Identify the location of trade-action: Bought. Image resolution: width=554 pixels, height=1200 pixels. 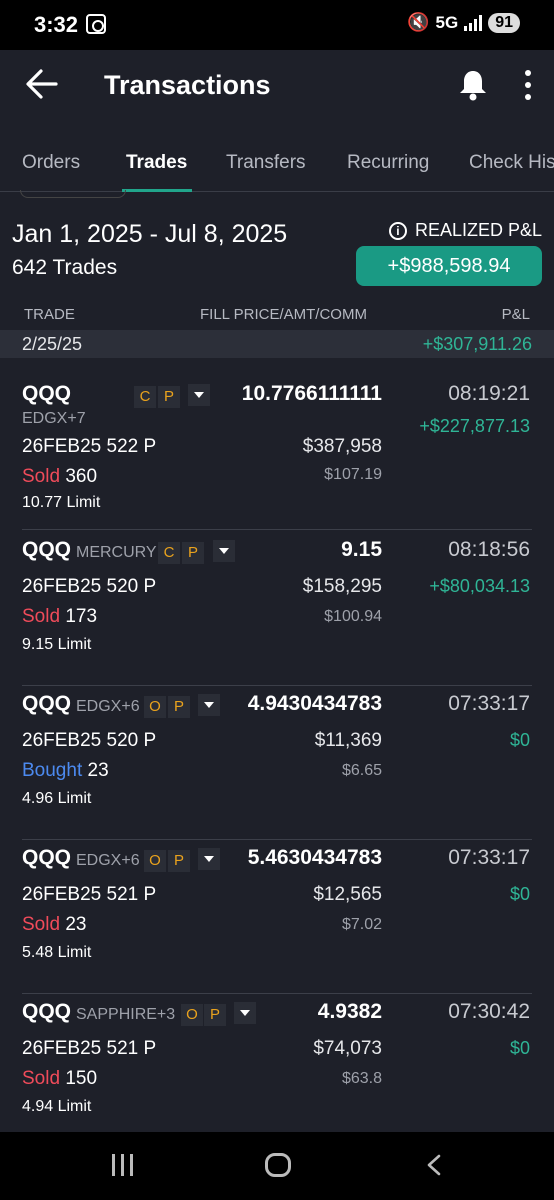
(52, 770).